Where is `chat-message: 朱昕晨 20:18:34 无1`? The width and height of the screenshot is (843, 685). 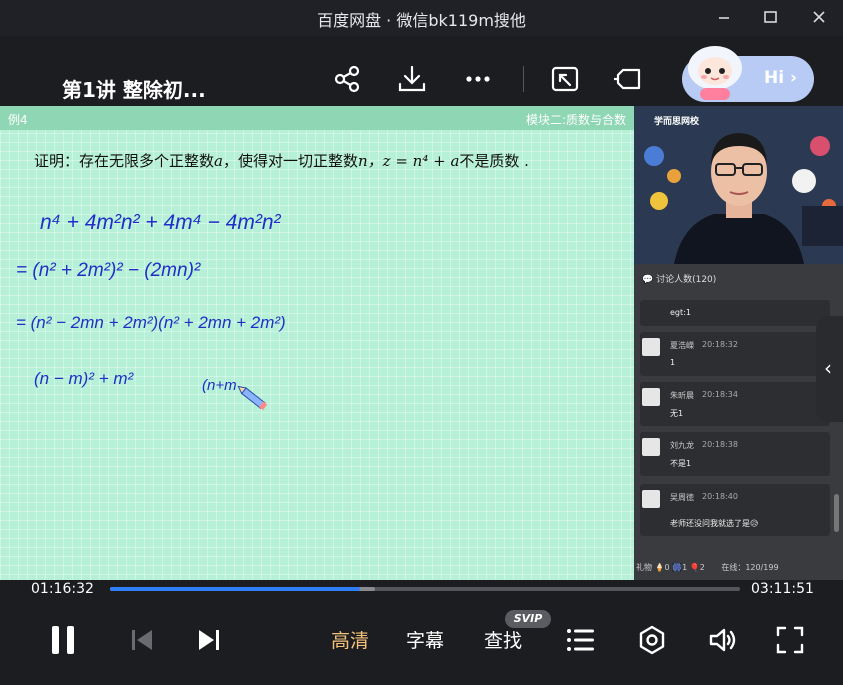
chat-message: 朱昕晨 20:18:34 无1 is located at coordinates (735, 404).